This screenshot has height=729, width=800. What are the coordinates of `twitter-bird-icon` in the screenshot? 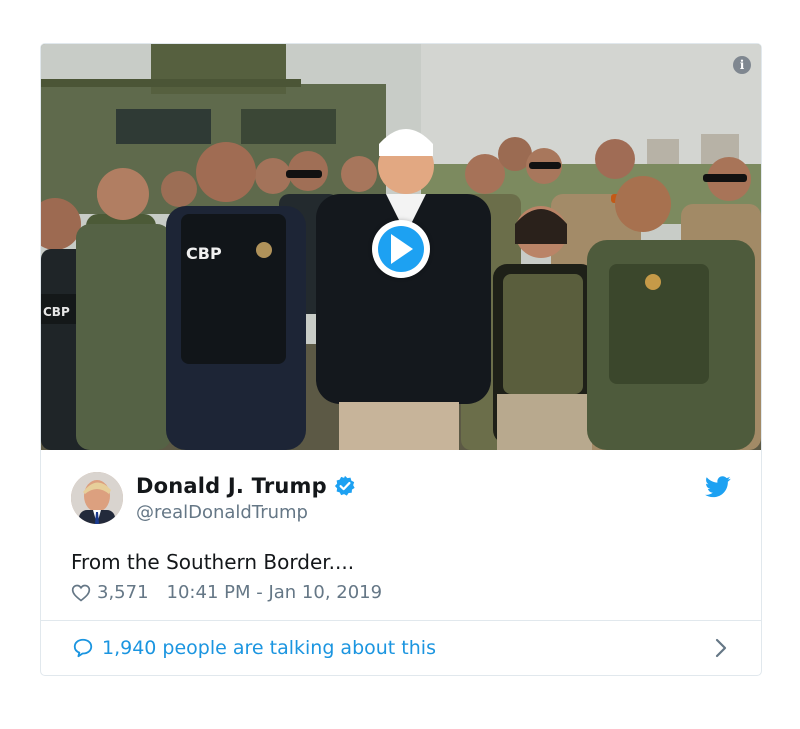 It's located at (718, 487).